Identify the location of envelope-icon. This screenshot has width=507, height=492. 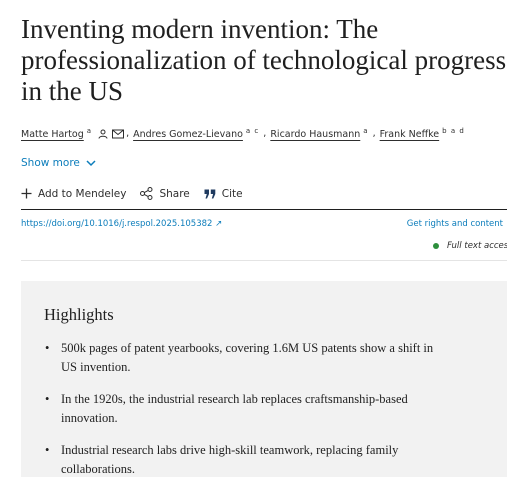
(118, 134).